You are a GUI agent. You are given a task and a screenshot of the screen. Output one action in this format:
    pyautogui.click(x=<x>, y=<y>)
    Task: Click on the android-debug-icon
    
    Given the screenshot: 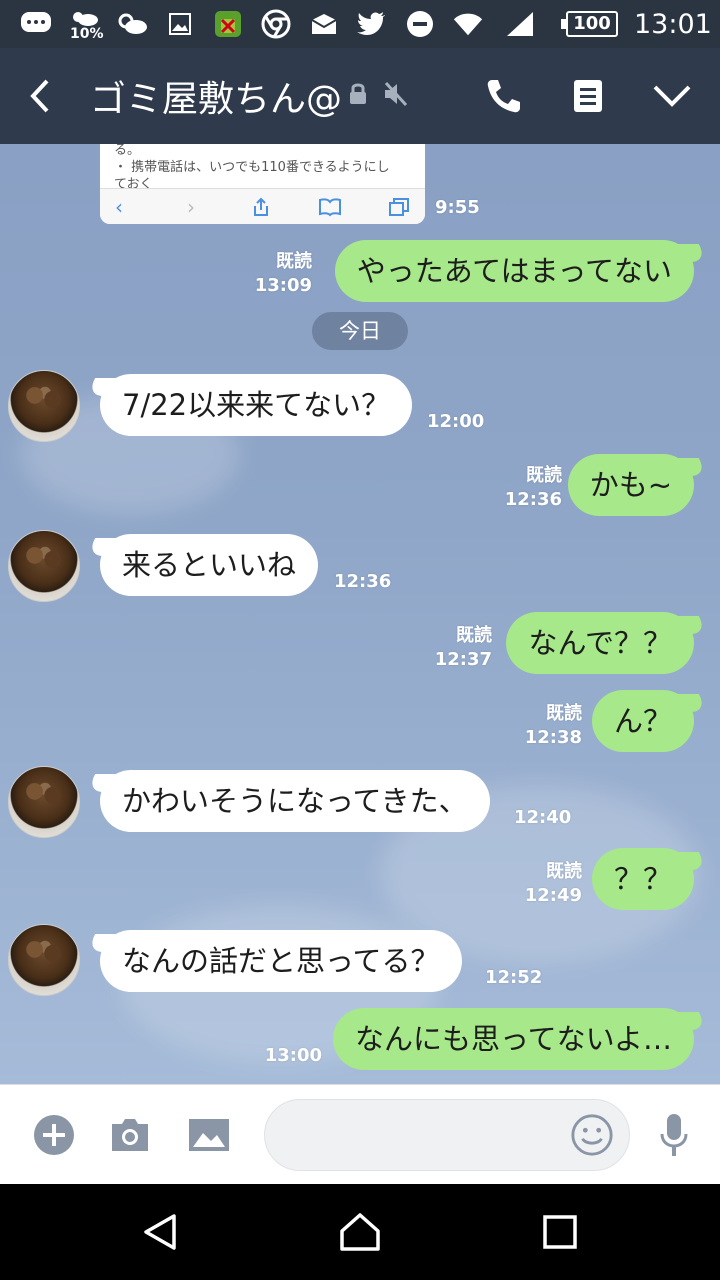 What is the action you would take?
    pyautogui.click(x=228, y=24)
    